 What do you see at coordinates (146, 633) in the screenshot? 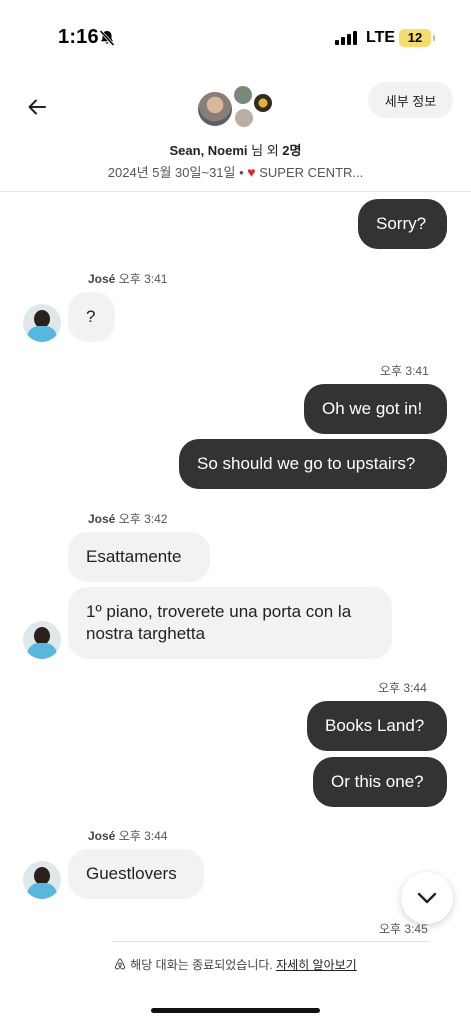
I see `message-text: nostra targhetta` at bounding box center [146, 633].